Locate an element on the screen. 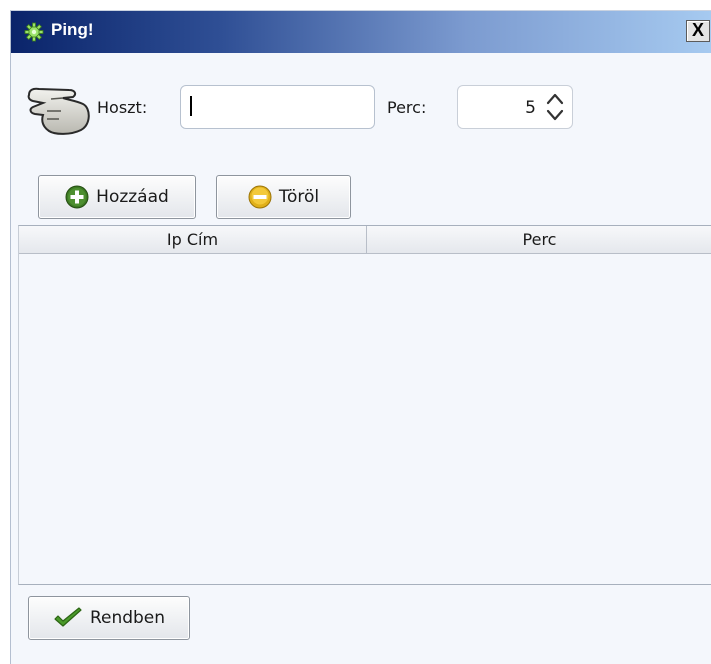 This screenshot has height=664, width=711. plus-circle-icon is located at coordinates (77, 197).